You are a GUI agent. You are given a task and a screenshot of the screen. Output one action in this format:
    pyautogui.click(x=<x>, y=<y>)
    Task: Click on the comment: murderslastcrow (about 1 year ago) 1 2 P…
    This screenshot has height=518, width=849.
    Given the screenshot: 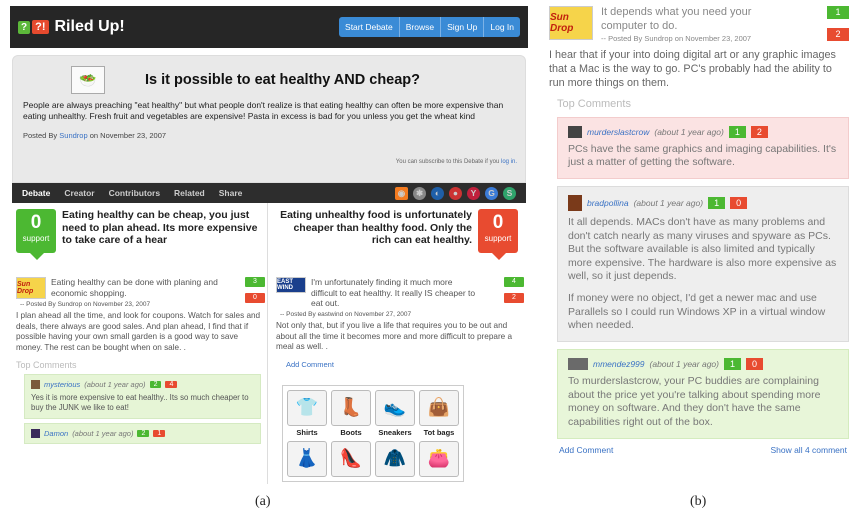 What is the action you would take?
    pyautogui.click(x=703, y=147)
    